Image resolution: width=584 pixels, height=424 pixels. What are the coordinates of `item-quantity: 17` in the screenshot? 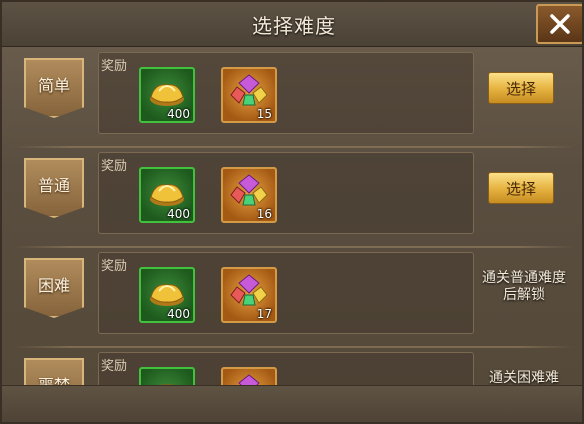 It's located at (264, 314).